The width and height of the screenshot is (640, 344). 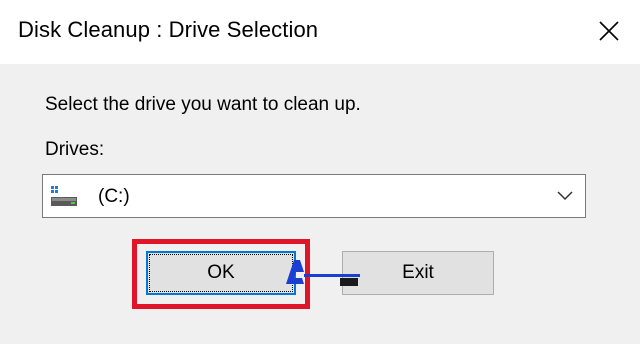 I want to click on hard-drive-icon, so click(x=64, y=196).